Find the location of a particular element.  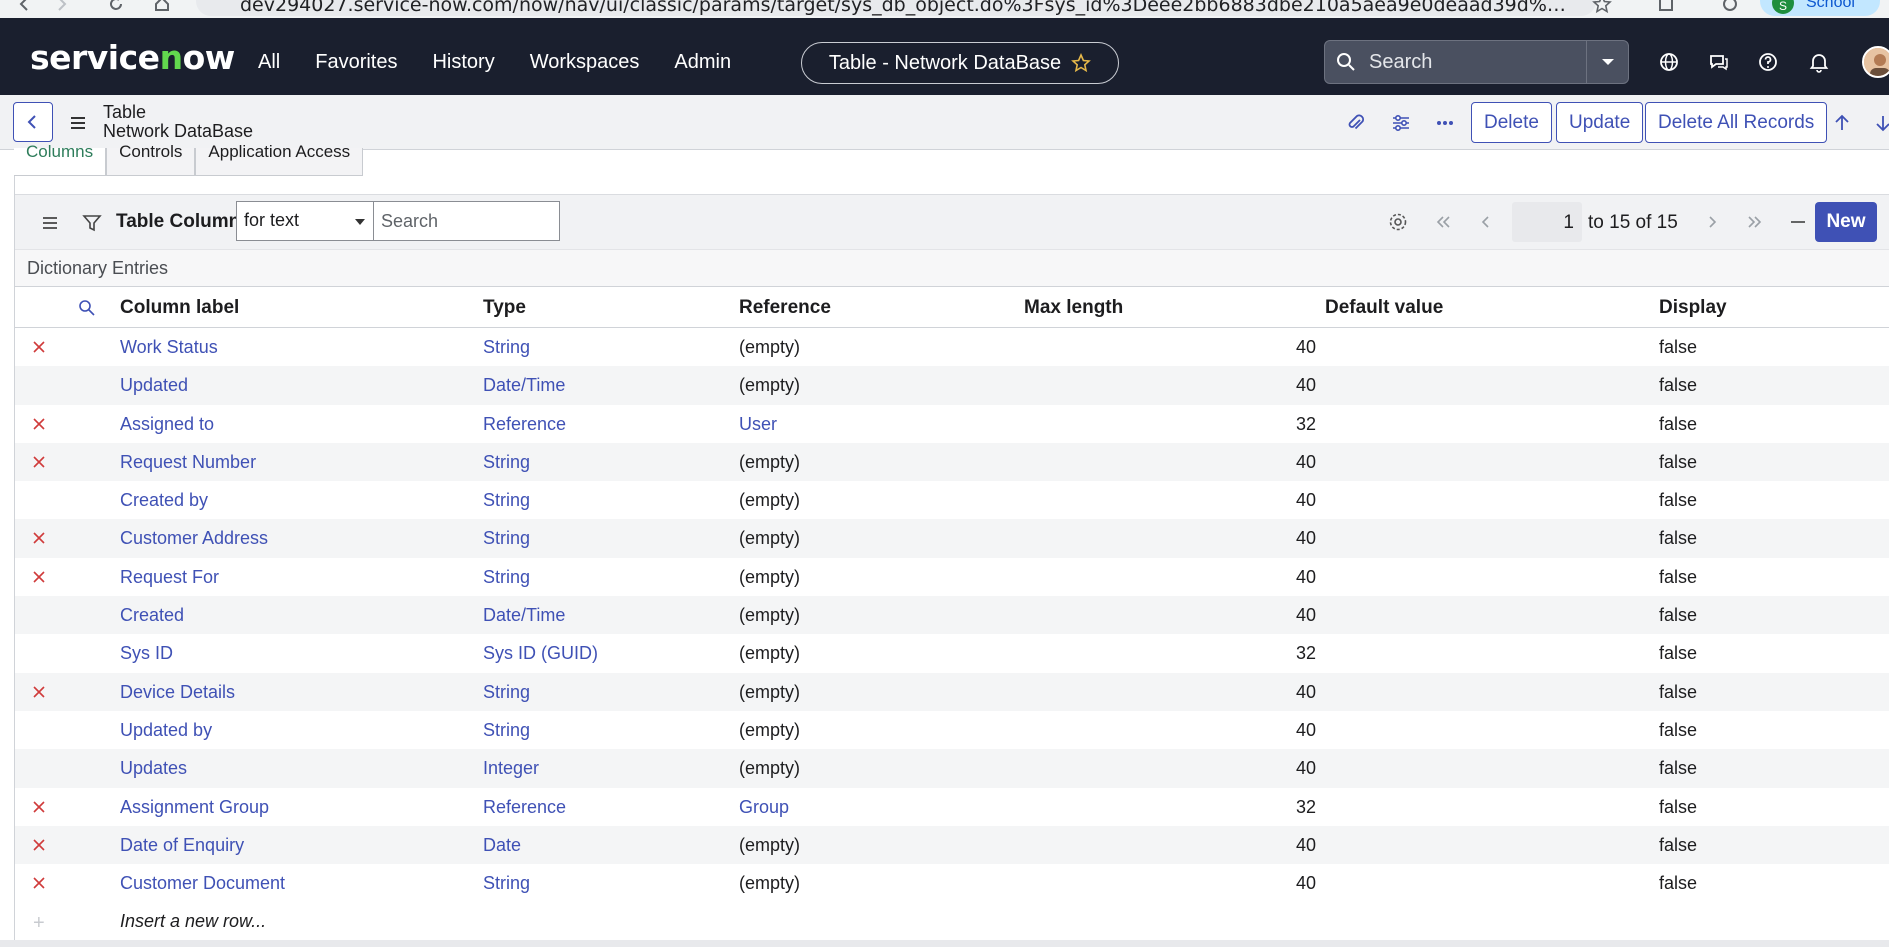

page-number-input: 1 is located at coordinates (1547, 222).